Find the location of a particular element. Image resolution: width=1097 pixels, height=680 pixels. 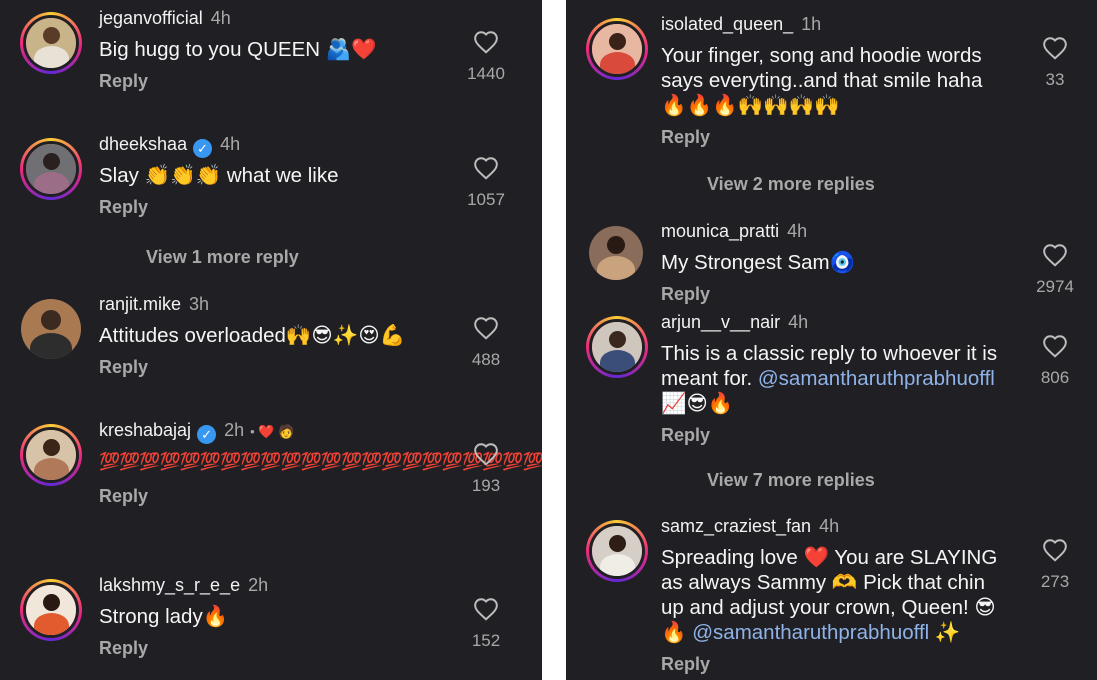

timestamp: 1h is located at coordinates (811, 24).